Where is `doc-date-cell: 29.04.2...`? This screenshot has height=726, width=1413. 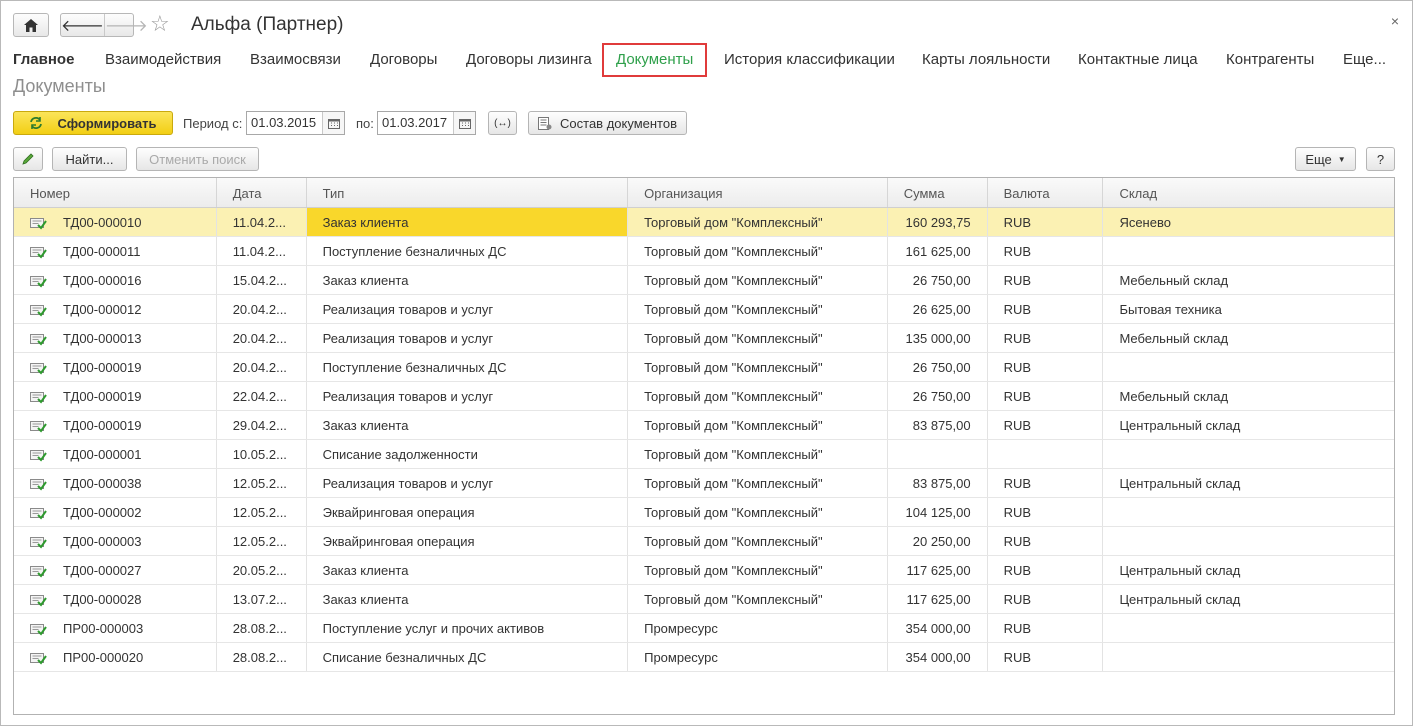 doc-date-cell: 29.04.2... is located at coordinates (262, 425).